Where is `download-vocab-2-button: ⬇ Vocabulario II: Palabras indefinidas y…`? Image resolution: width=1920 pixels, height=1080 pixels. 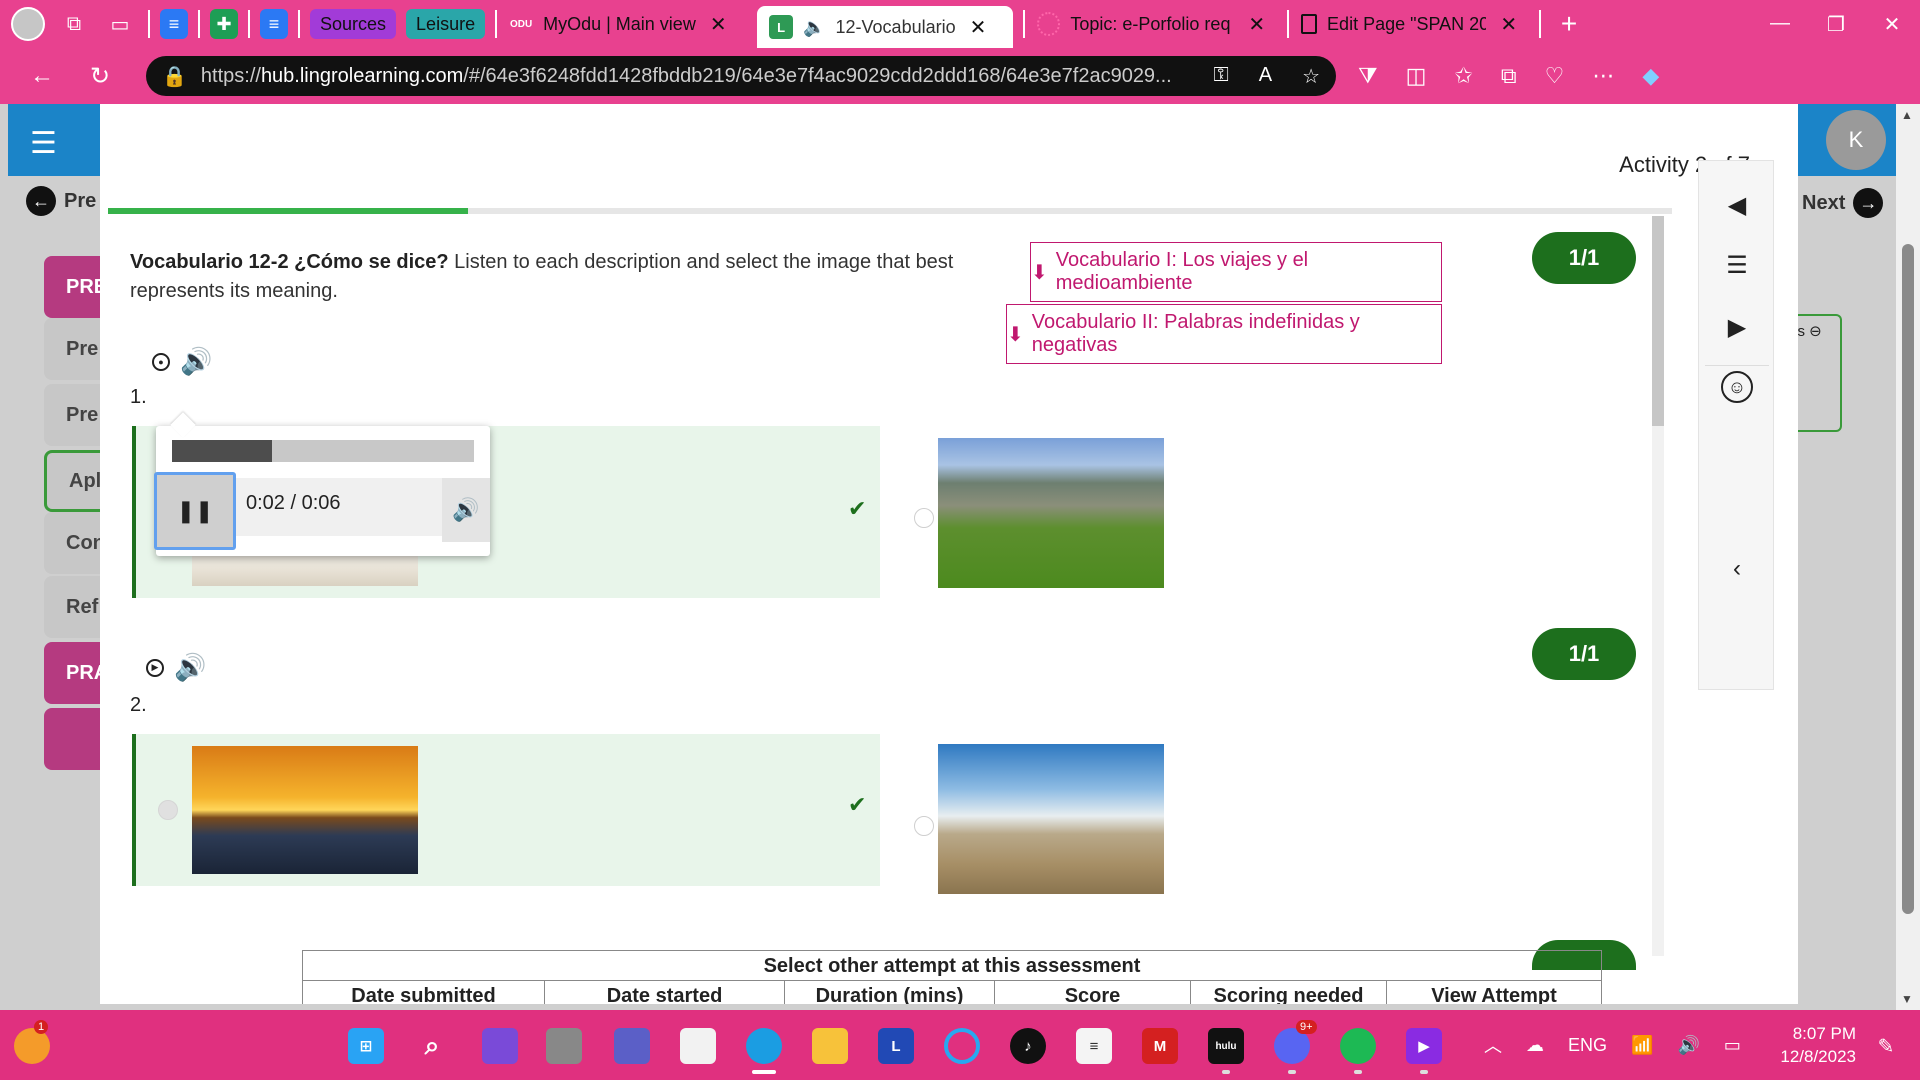 download-vocab-2-button: ⬇ Vocabulario II: Palabras indefinidas y… is located at coordinates (1224, 334).